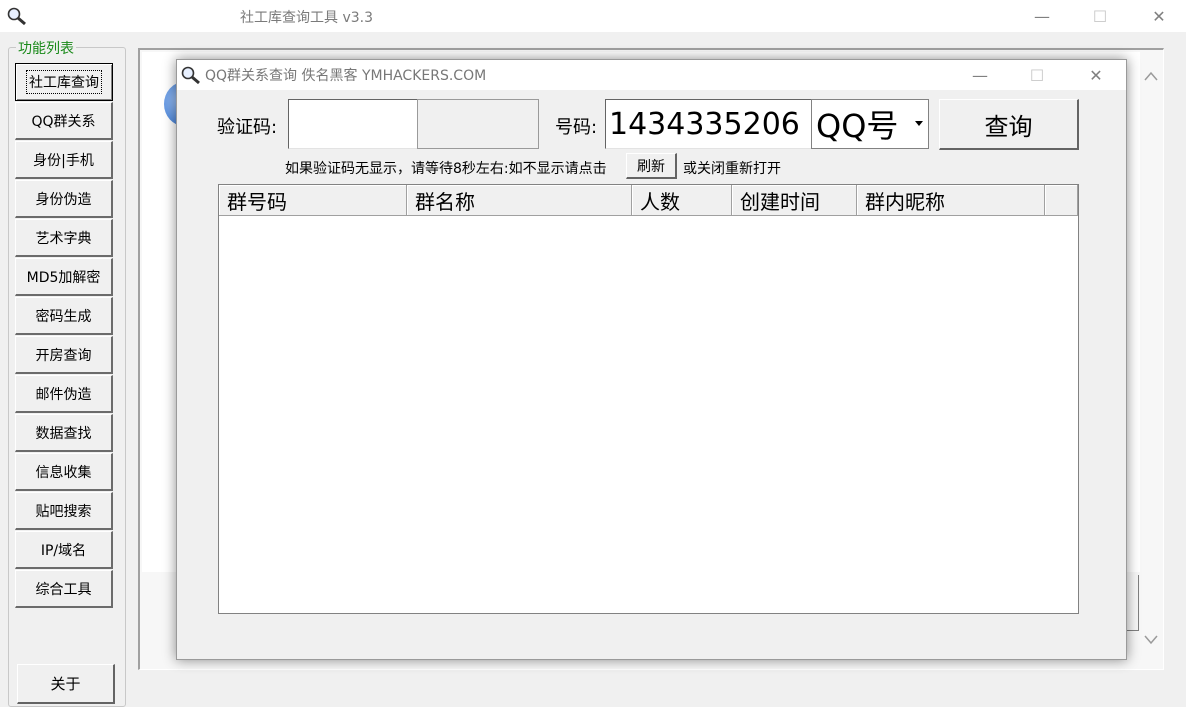  I want to click on sidebar-item-sgk-query: 社工库查询, so click(64, 82).